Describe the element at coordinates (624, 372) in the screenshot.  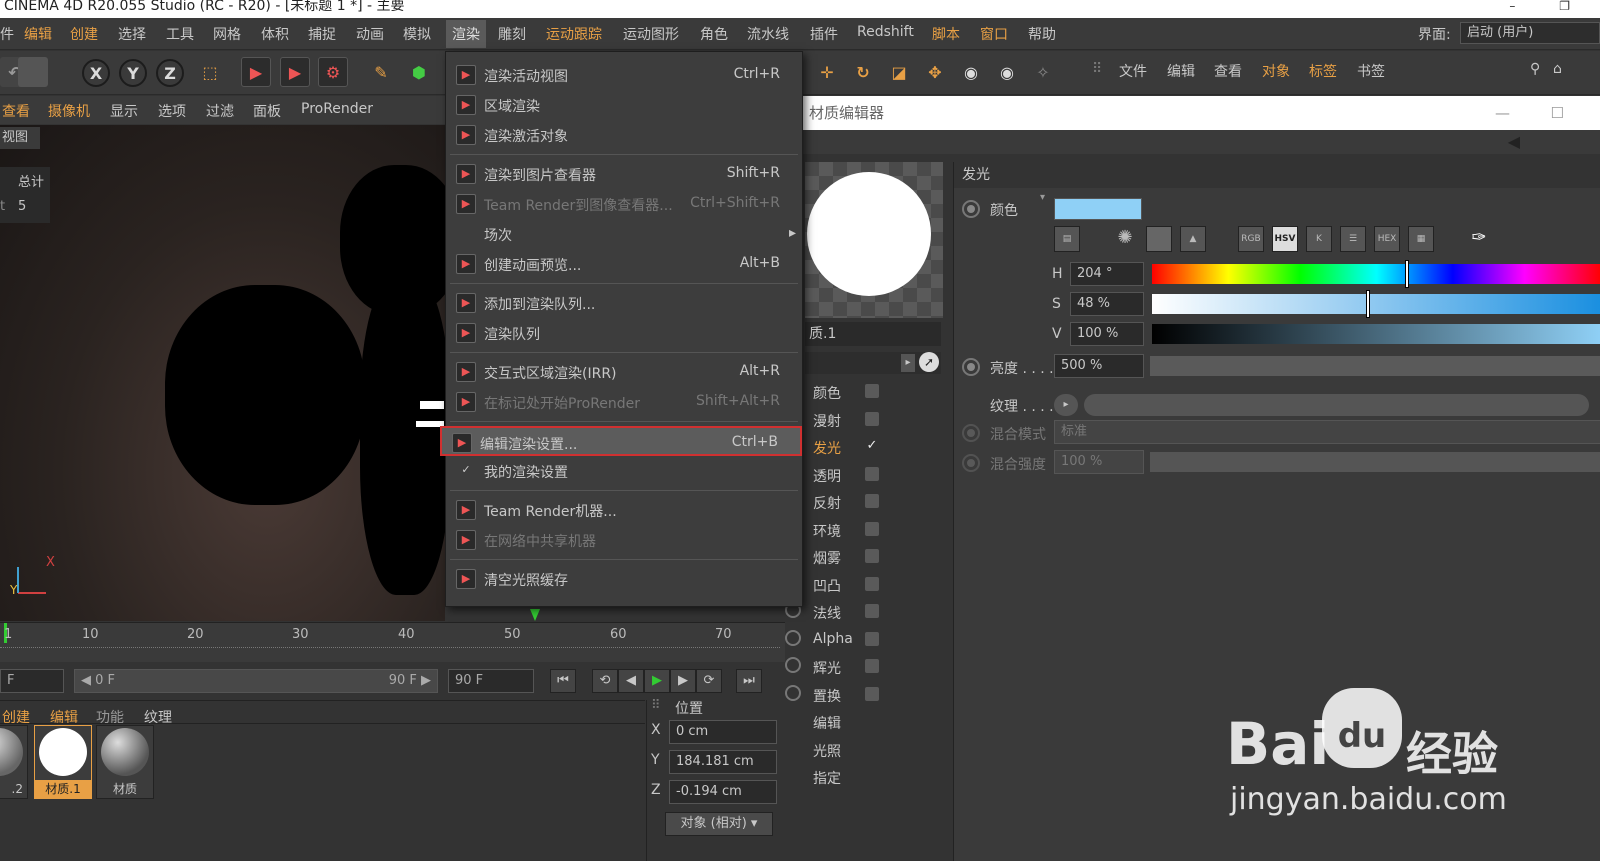
I see `render-menu-item: ▶ 交互式区域渲染(IRR) Alt+R` at that location.